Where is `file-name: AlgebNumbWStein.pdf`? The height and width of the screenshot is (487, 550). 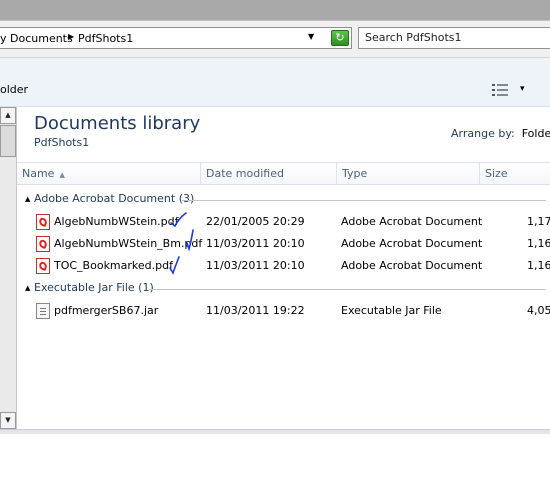
file-name: AlgebNumbWStein.pdf is located at coordinates (116, 221).